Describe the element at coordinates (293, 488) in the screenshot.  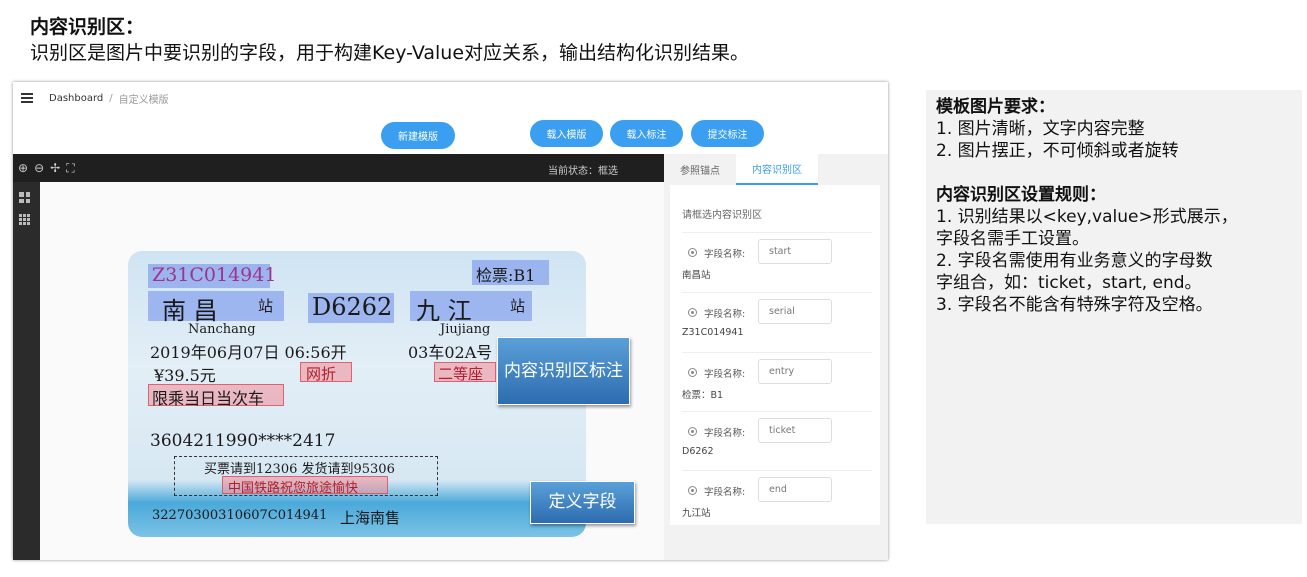
I see `ticket-slogan: 中国铁路祝您旅途愉快` at that location.